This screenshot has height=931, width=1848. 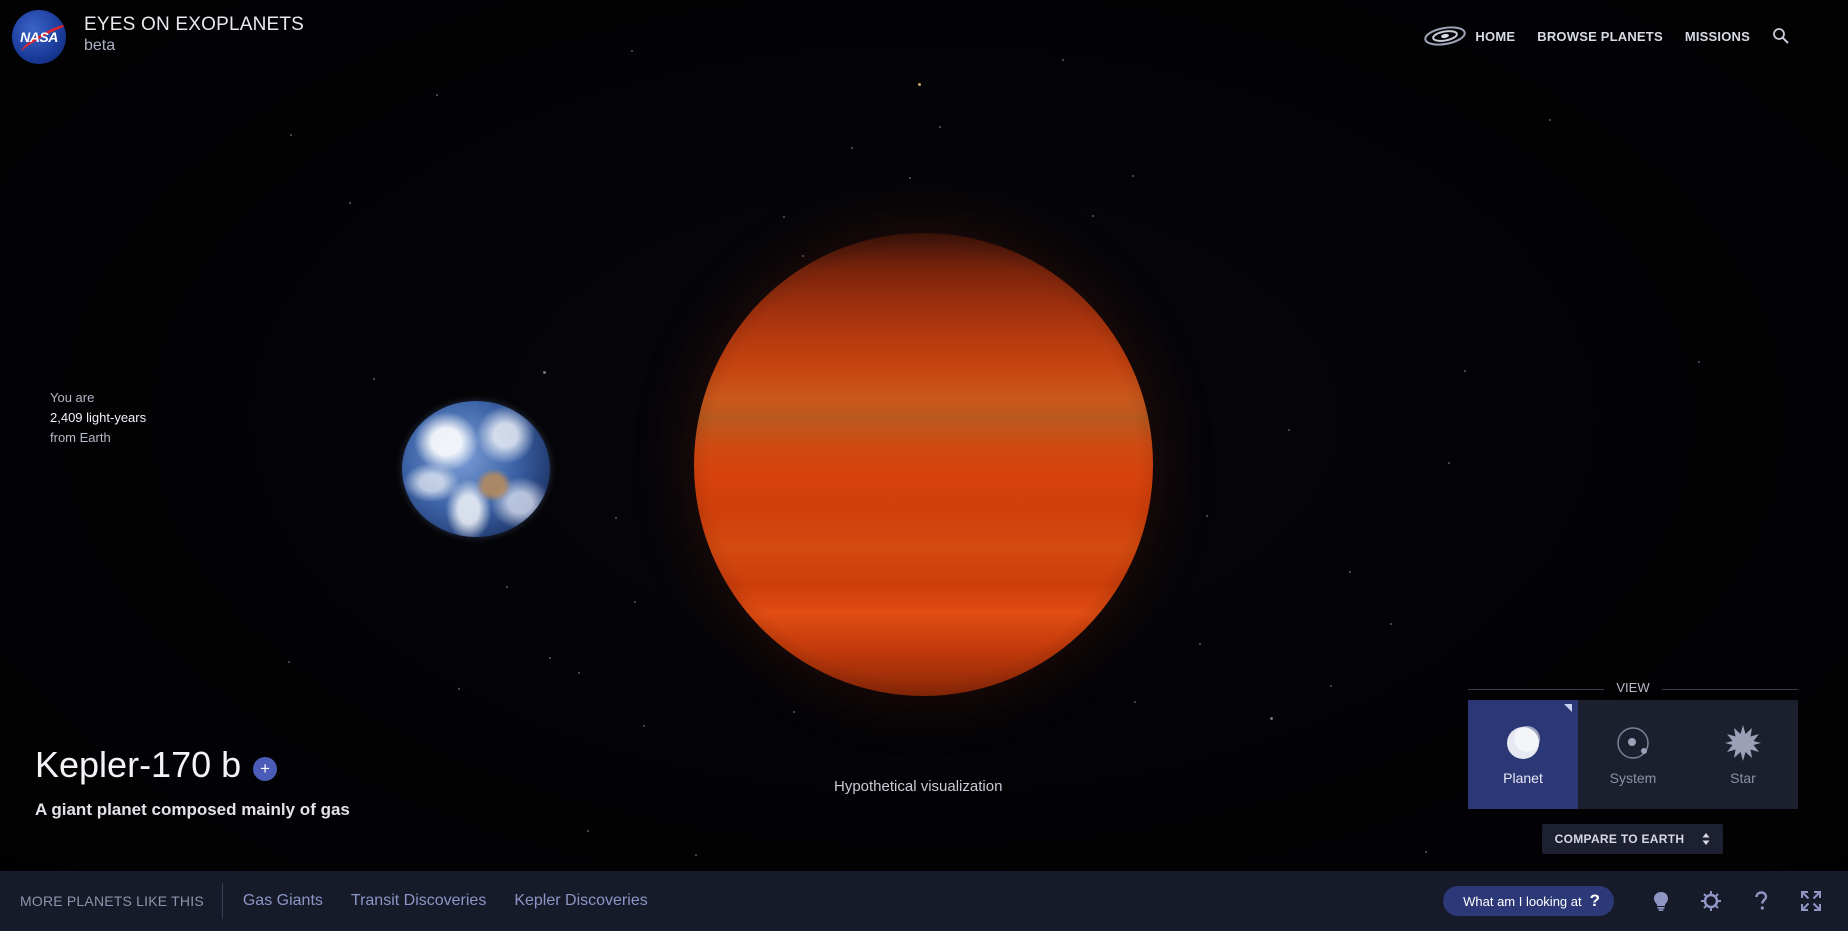 What do you see at coordinates (265, 769) in the screenshot?
I see `add-planet-button: +` at bounding box center [265, 769].